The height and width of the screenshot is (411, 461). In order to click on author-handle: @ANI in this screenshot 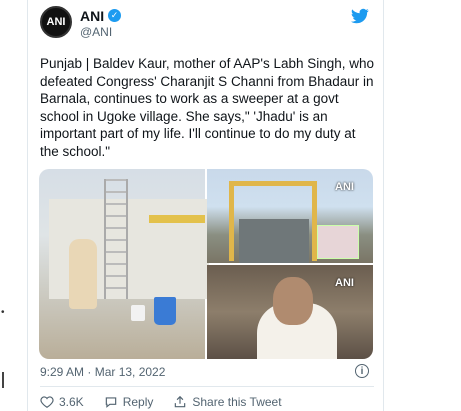, I will do `click(96, 32)`.